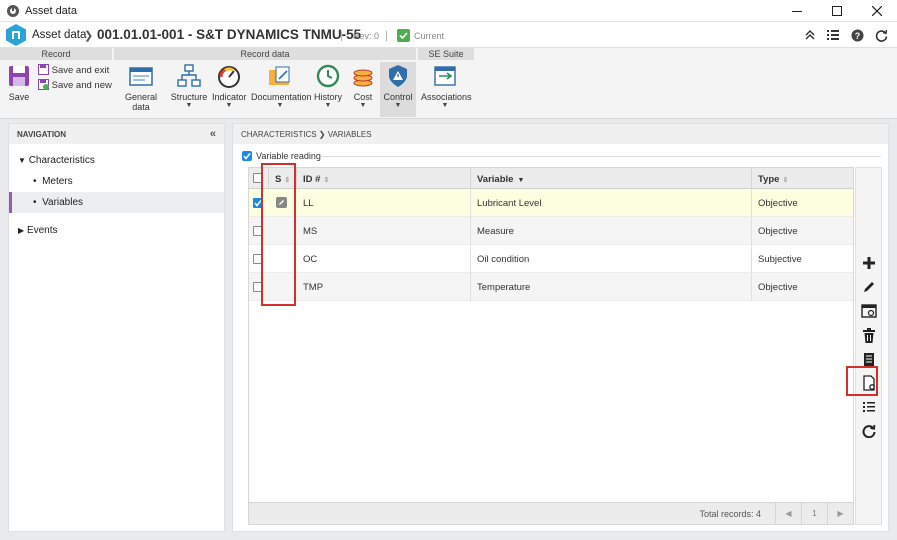 Image resolution: width=897 pixels, height=540 pixels. Describe the element at coordinates (38, 230) in the screenshot. I see `tree-item-events: ▶ Events` at that location.